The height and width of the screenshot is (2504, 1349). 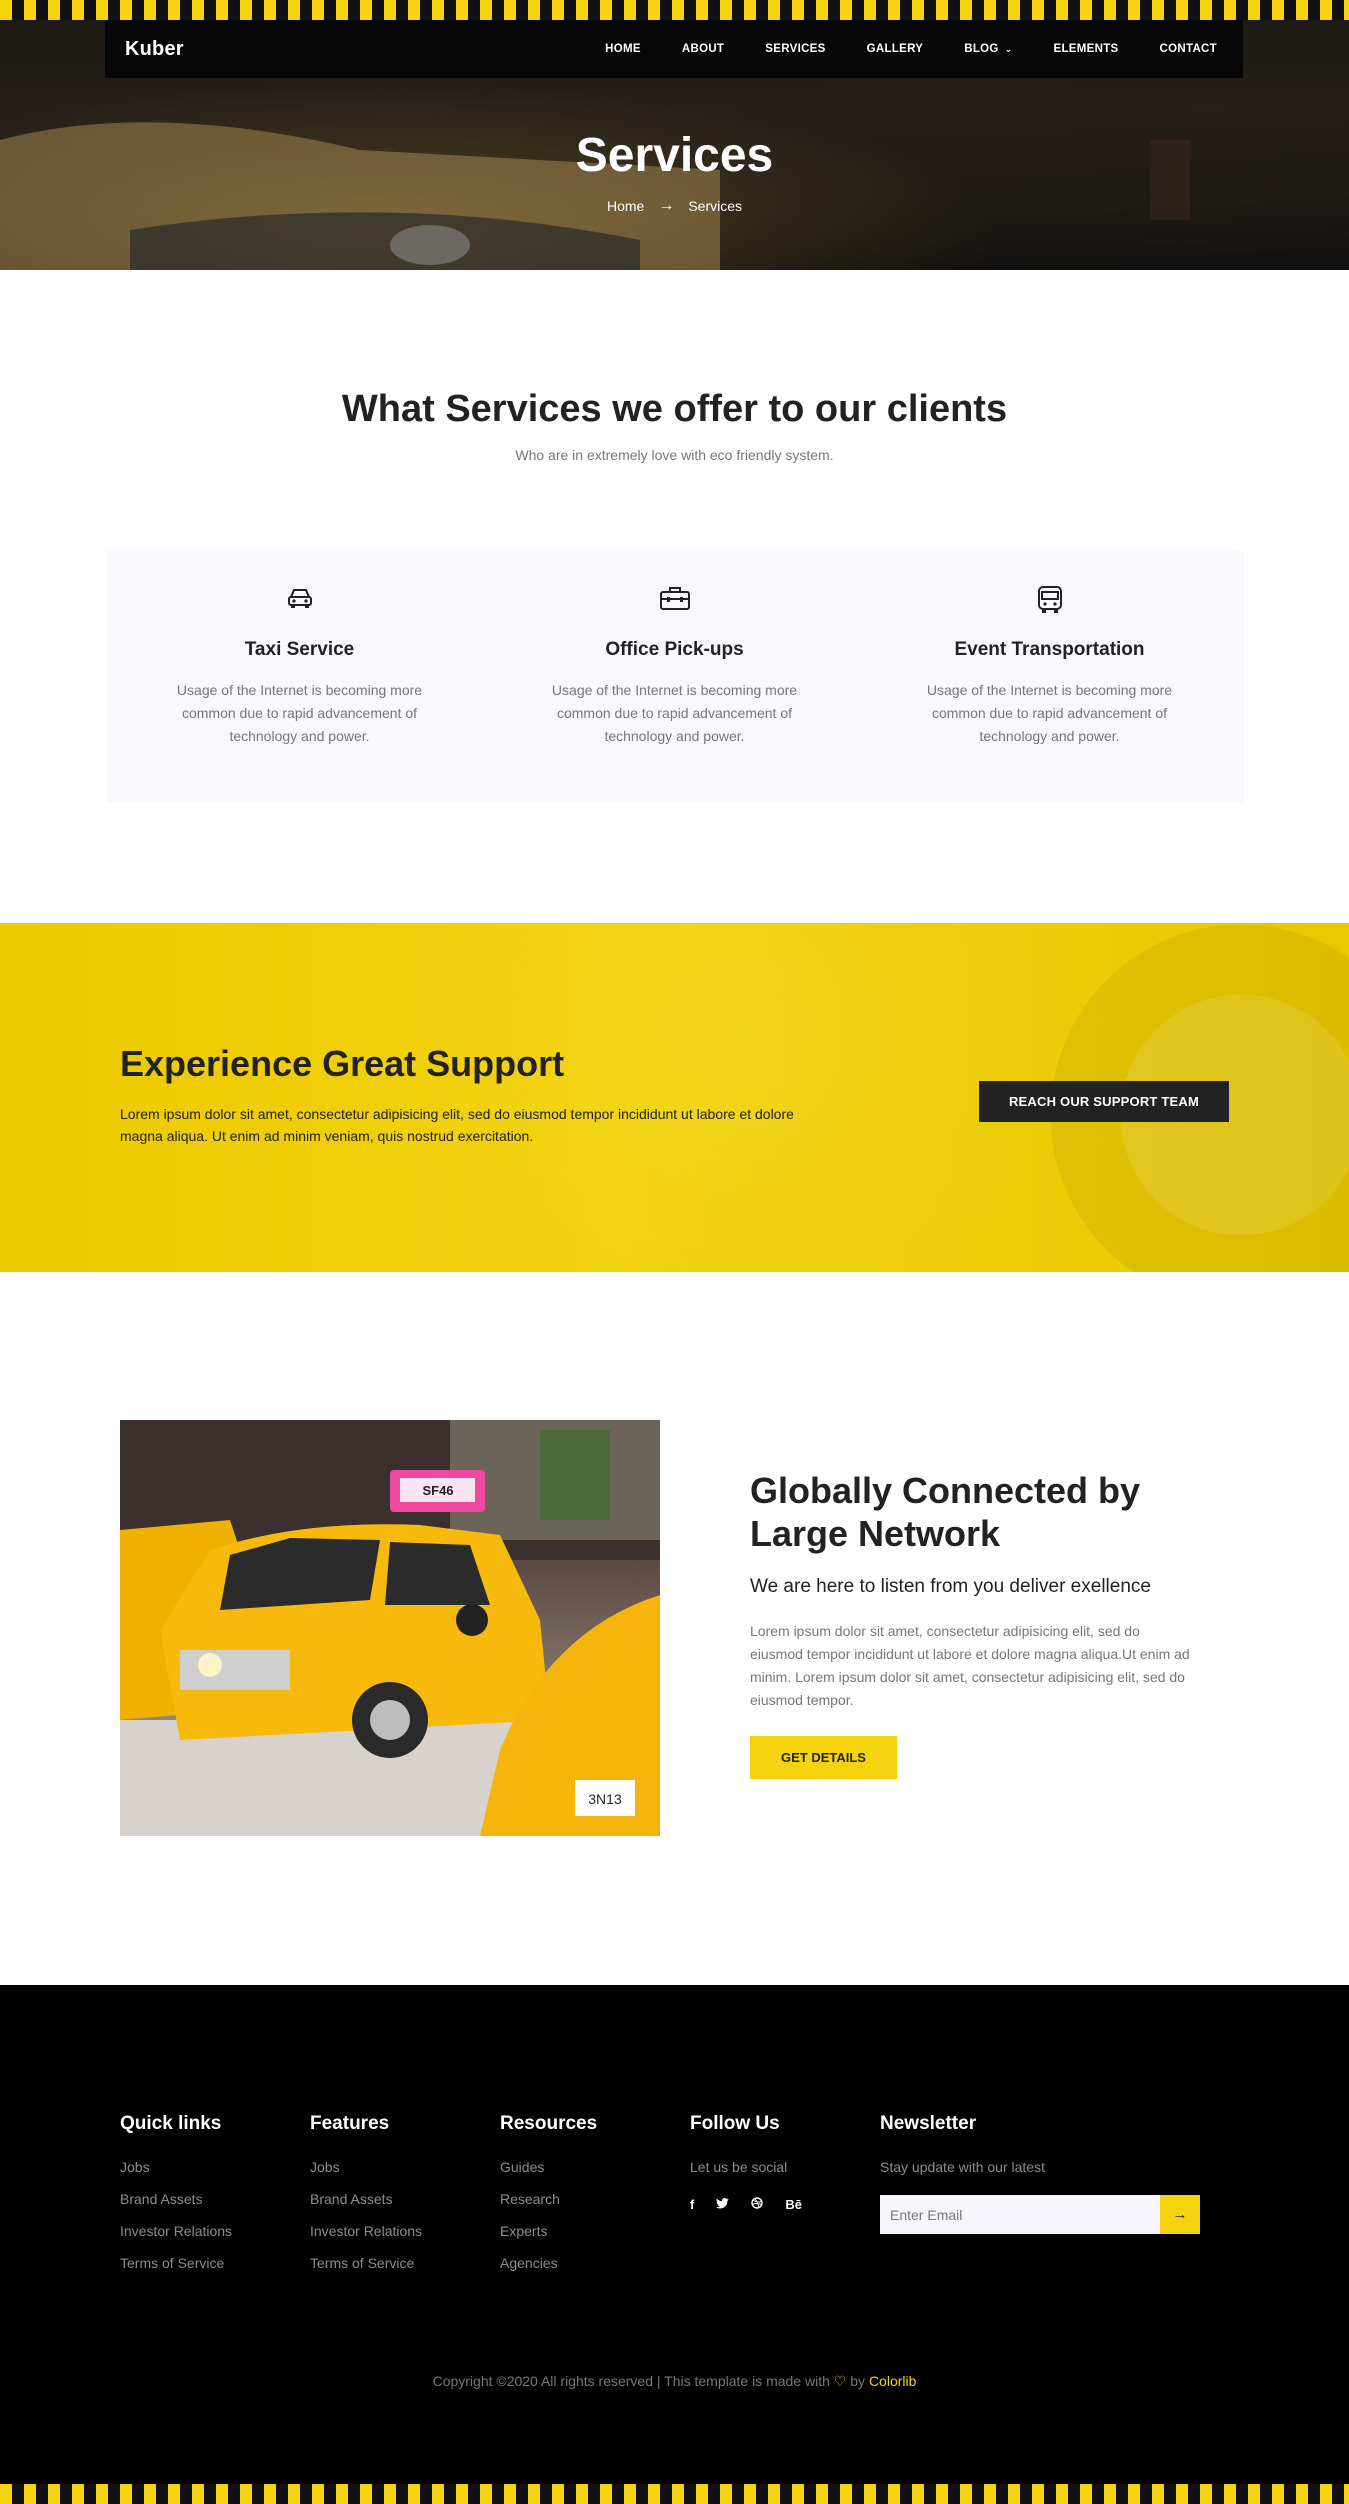 I want to click on nav-elements: ELEMENTS, so click(x=1086, y=49).